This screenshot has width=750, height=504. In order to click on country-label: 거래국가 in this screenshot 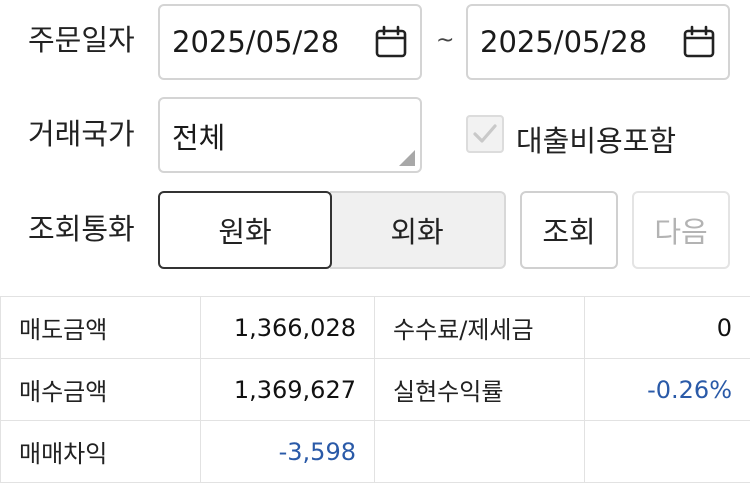, I will do `click(81, 134)`.